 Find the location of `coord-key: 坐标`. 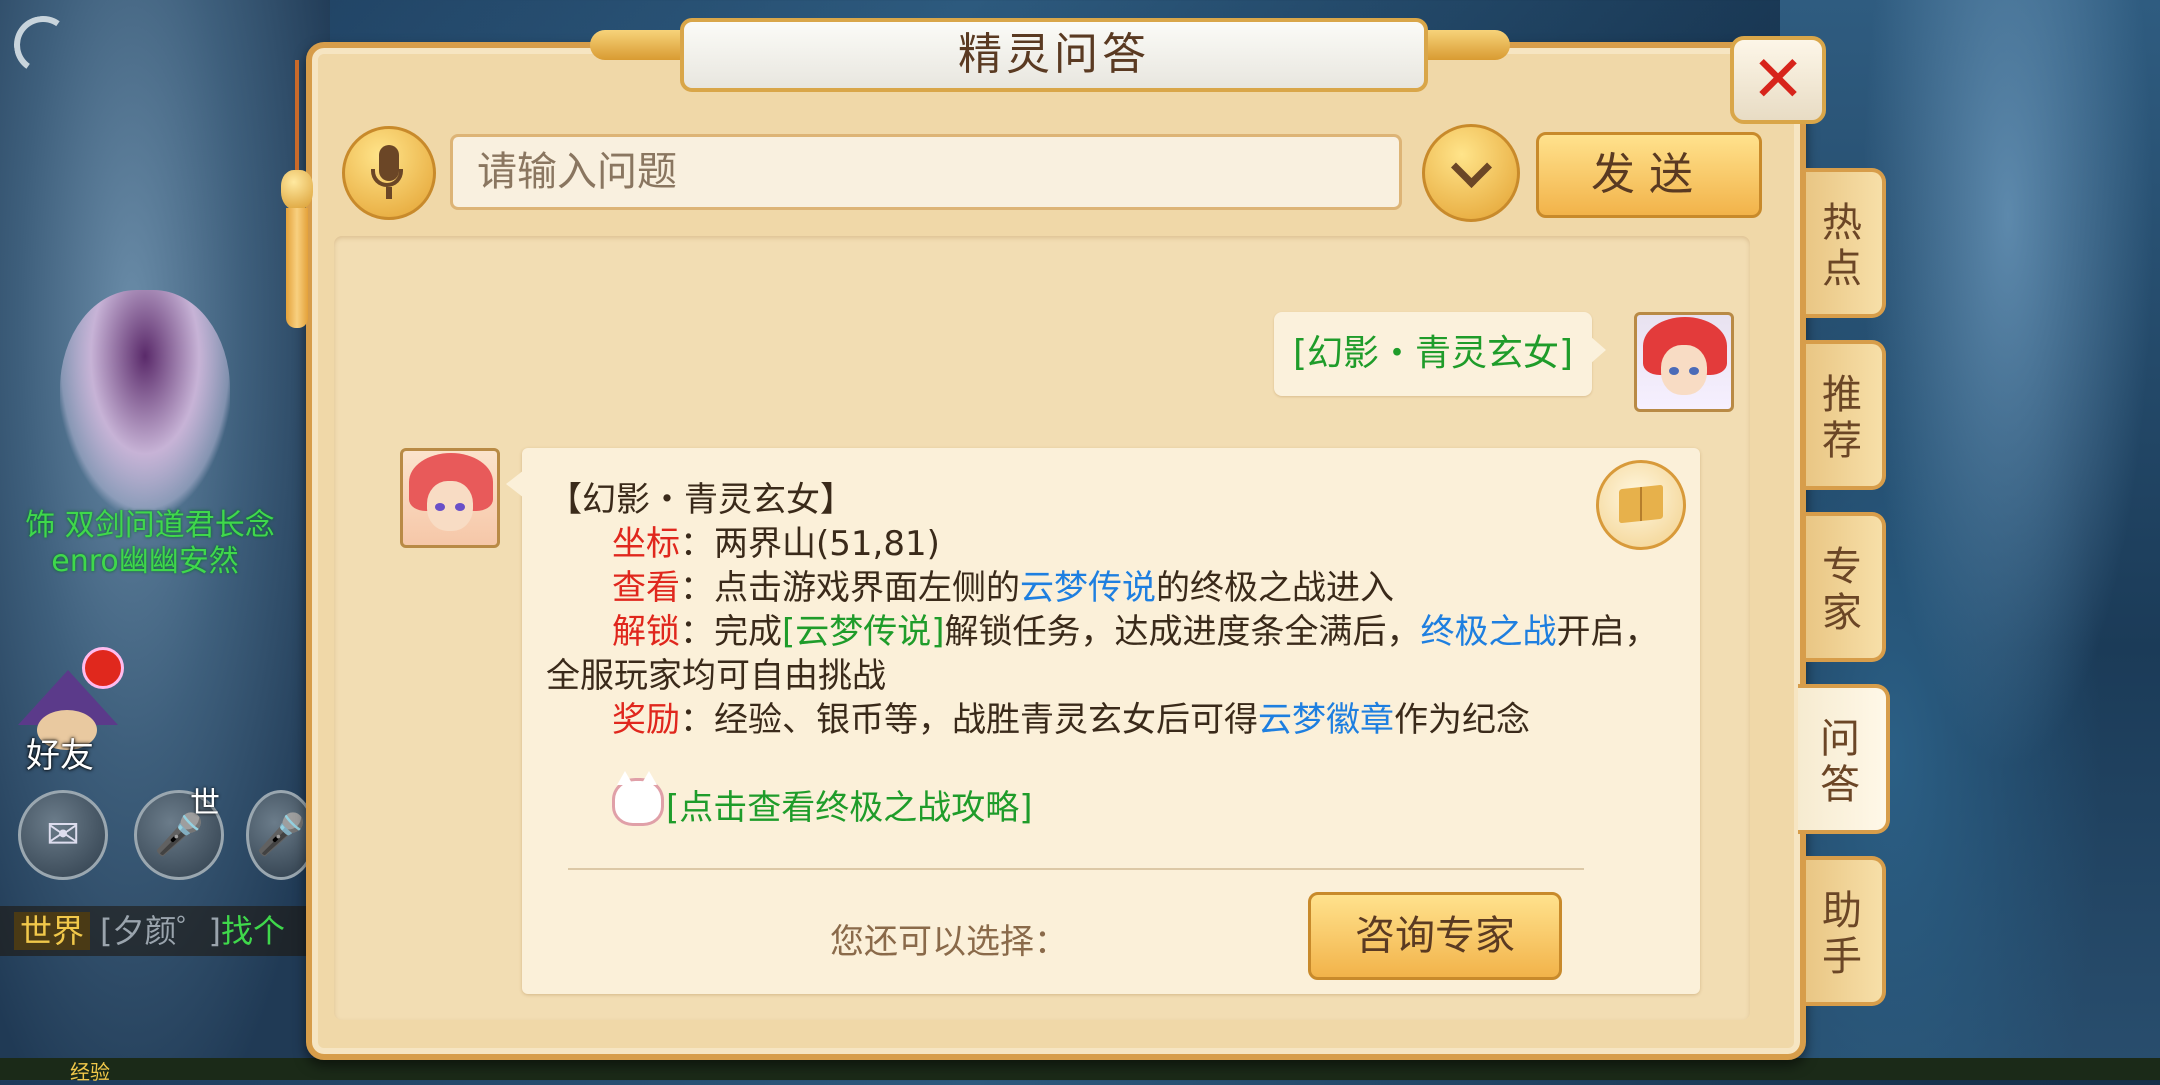

coord-key: 坐标 is located at coordinates (646, 544).